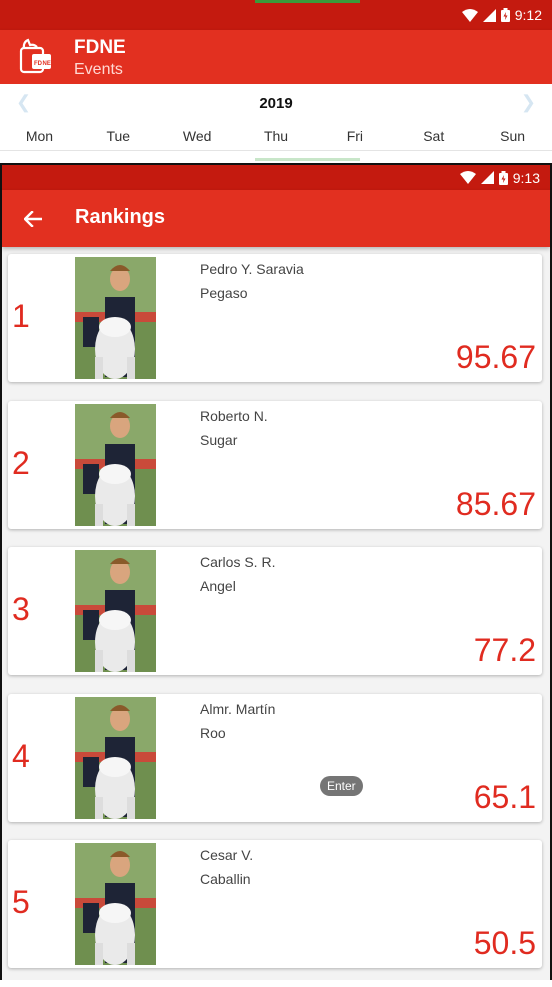  I want to click on svg-text: NE, so click(47, 64).